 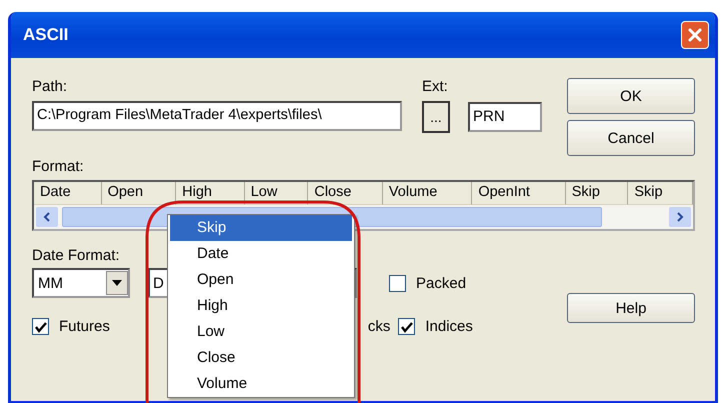 I want to click on date-format-label: Date Format:, so click(x=76, y=255).